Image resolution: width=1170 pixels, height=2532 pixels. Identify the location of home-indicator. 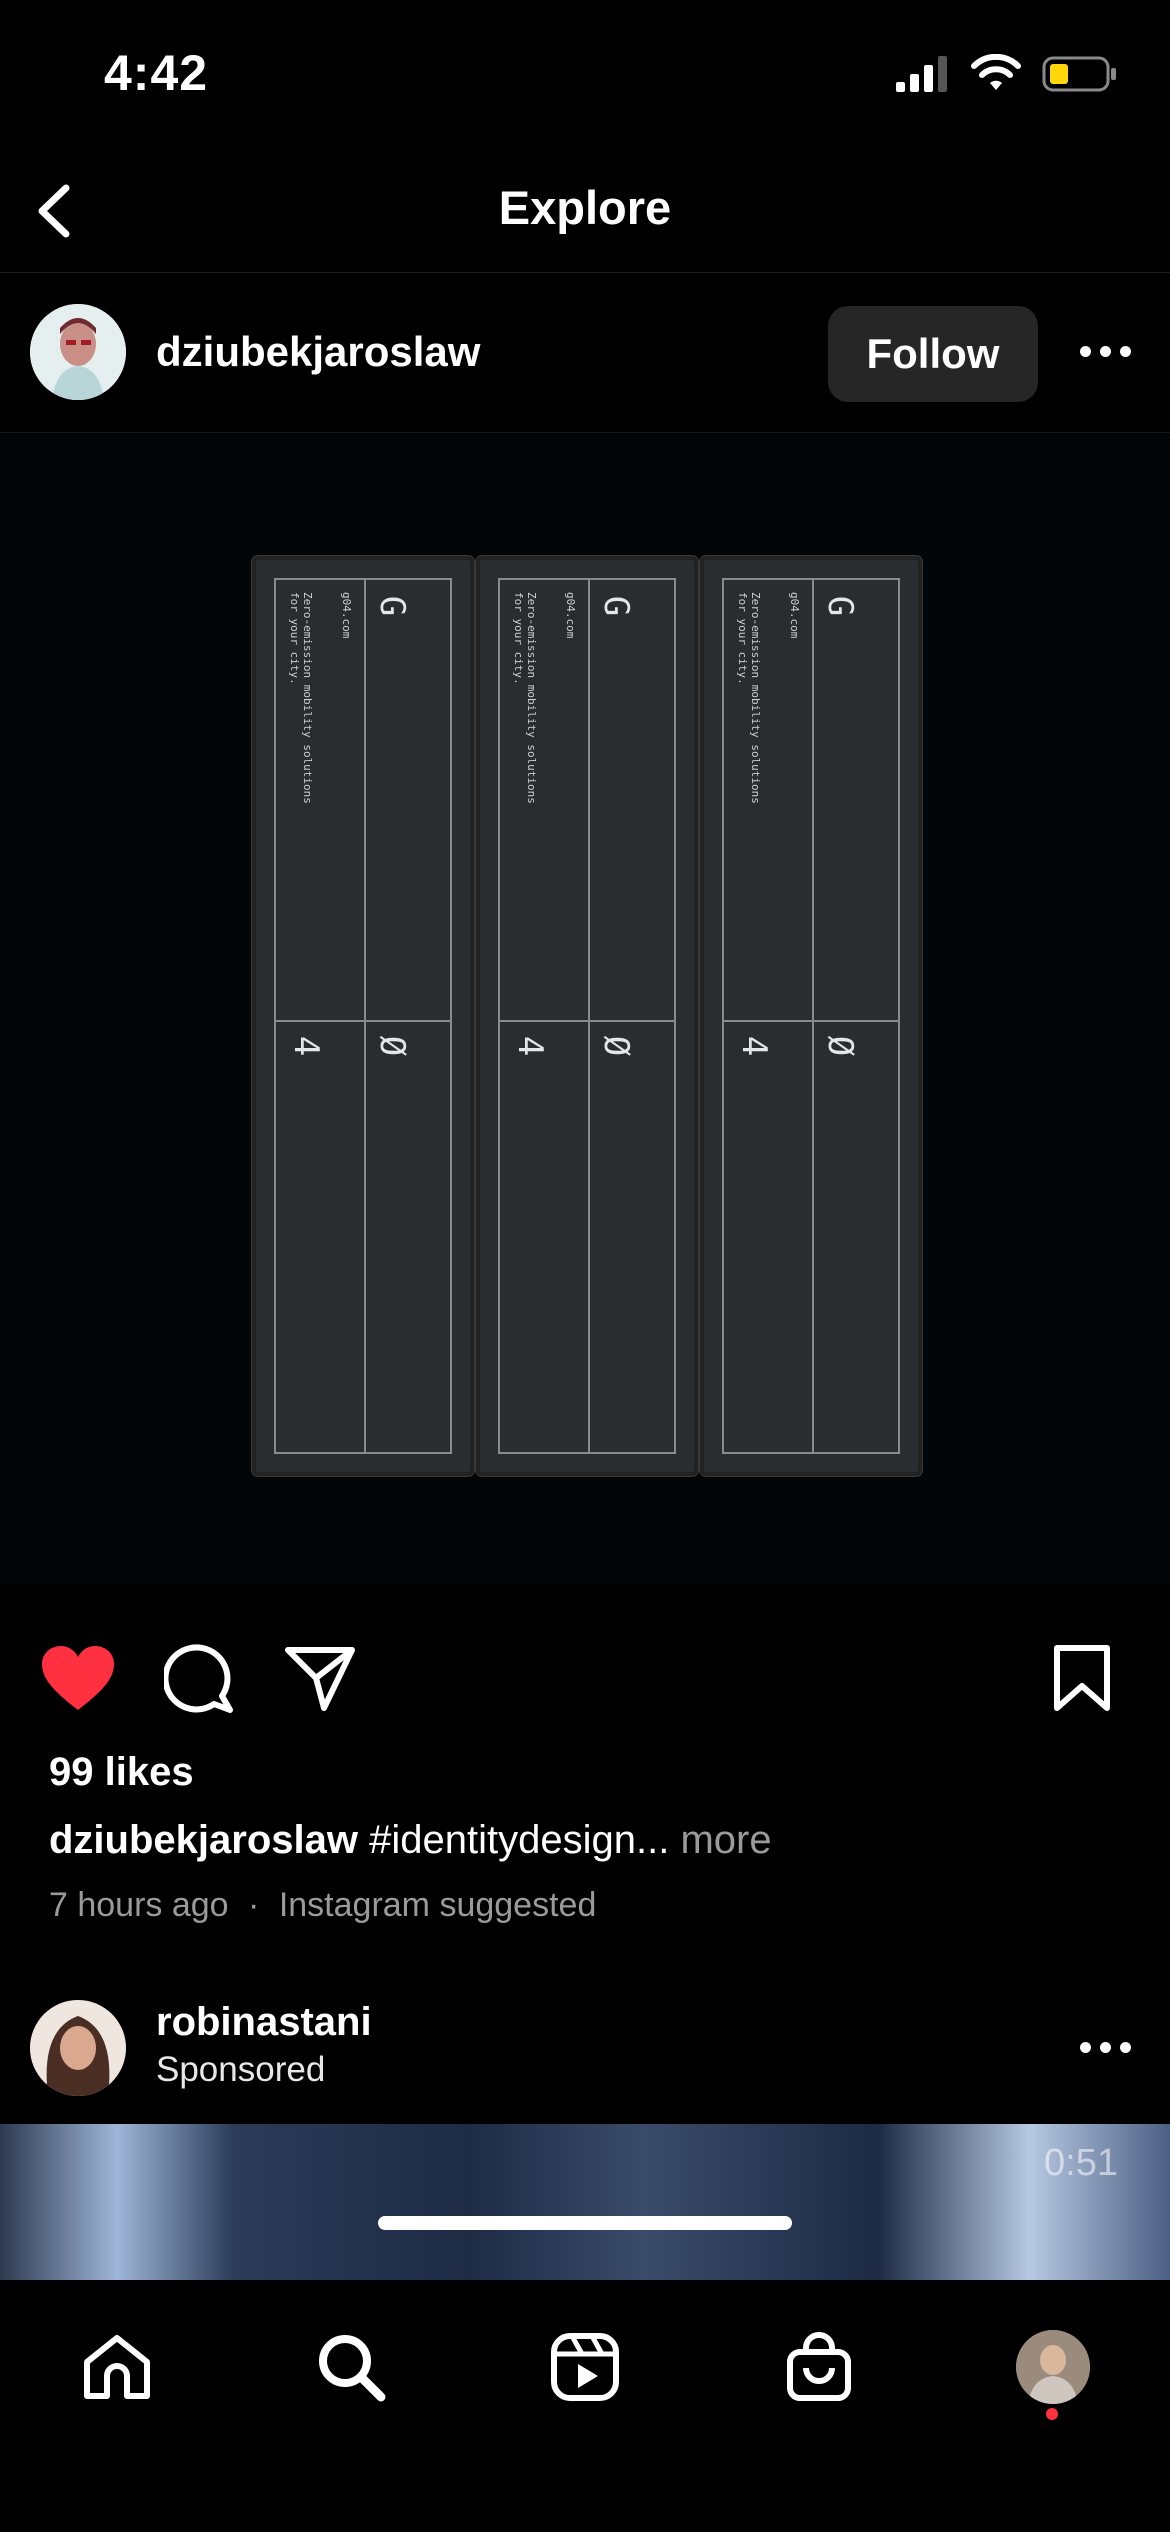
(585, 2223).